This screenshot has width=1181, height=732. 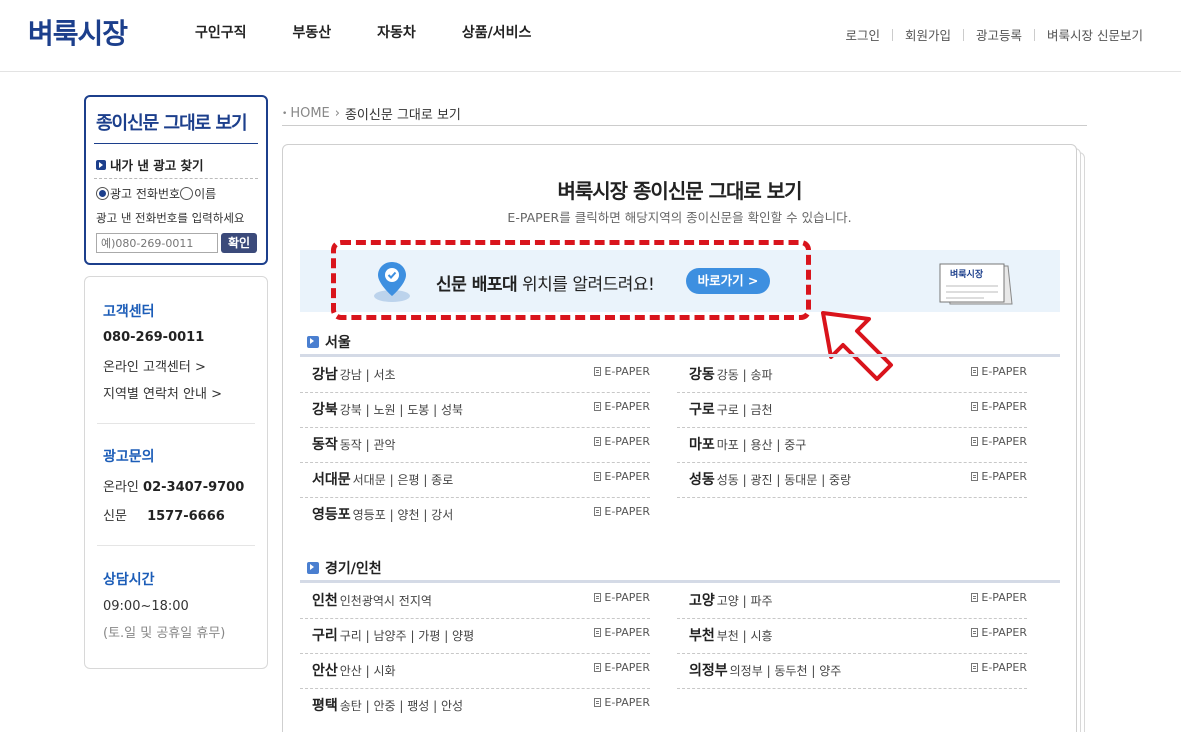 I want to click on region-name: 서대문, so click(x=331, y=480).